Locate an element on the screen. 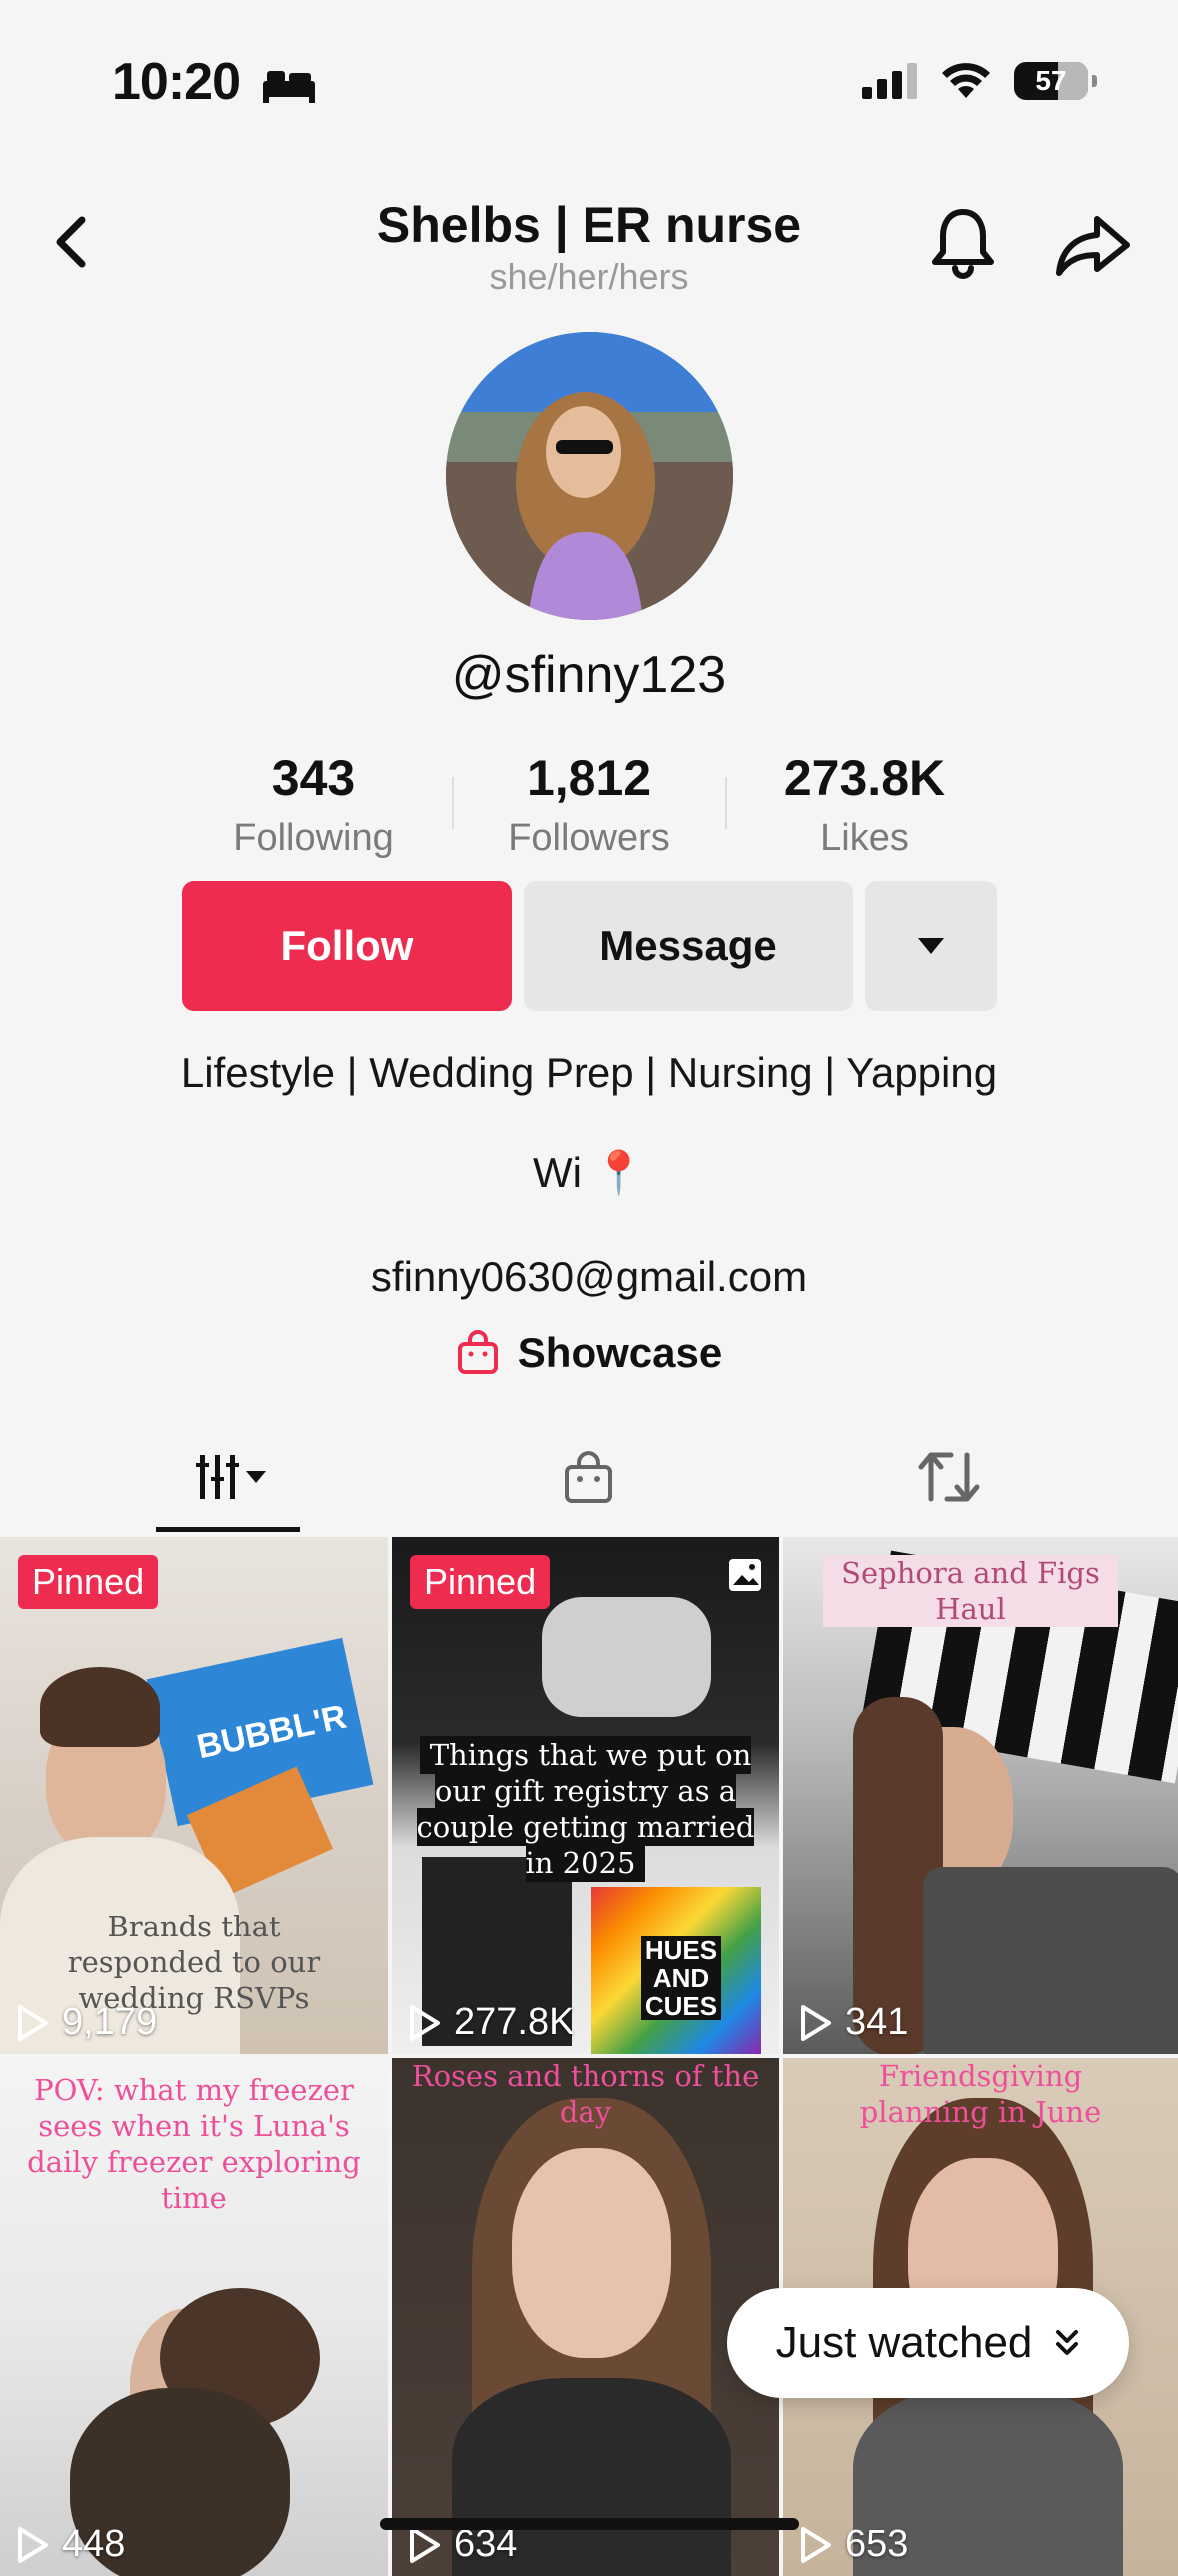 The image size is (1178, 2576). avatar is located at coordinates (589, 476).